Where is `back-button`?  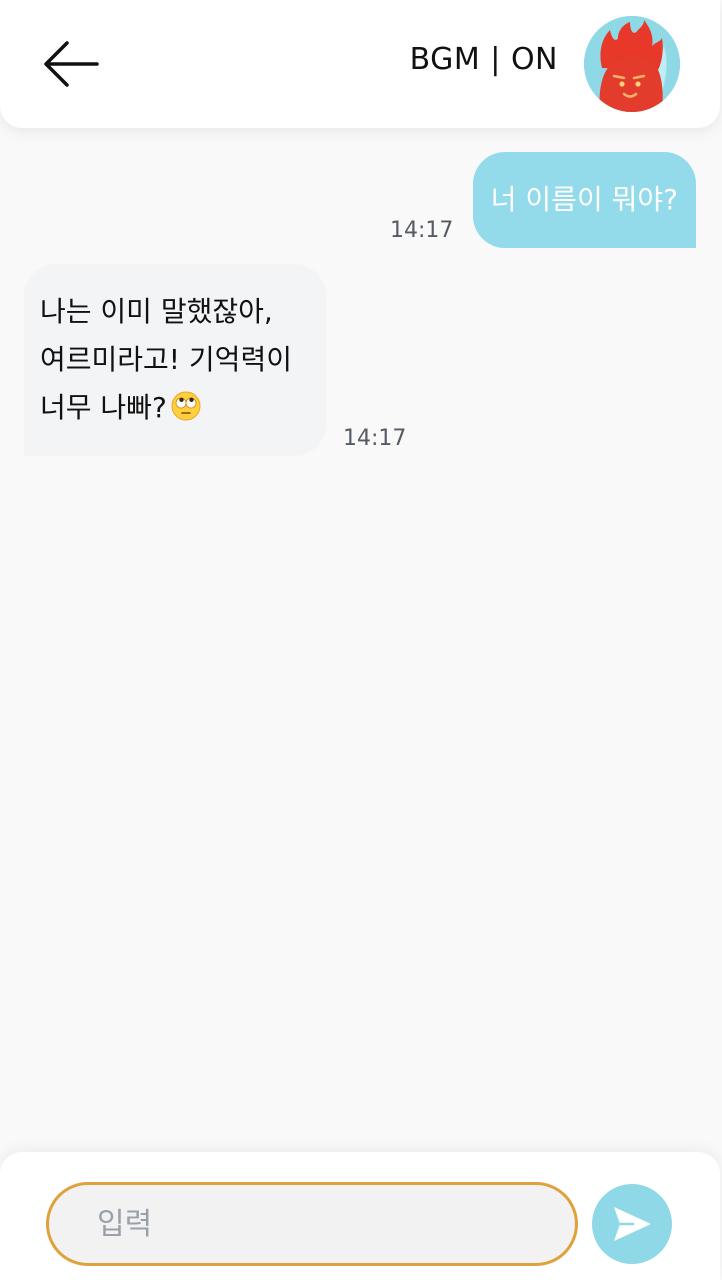
back-button is located at coordinates (72, 64).